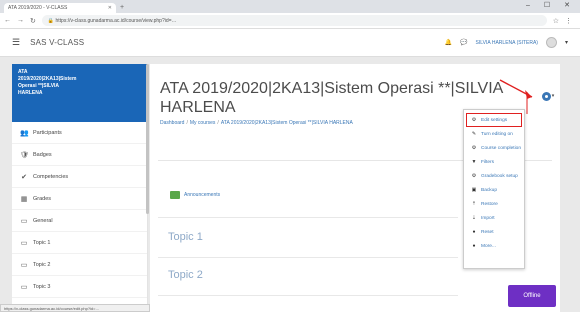  Describe the element at coordinates (79, 265) in the screenshot. I see `drawer-item-topic-2: ▭ Topic 2` at that location.